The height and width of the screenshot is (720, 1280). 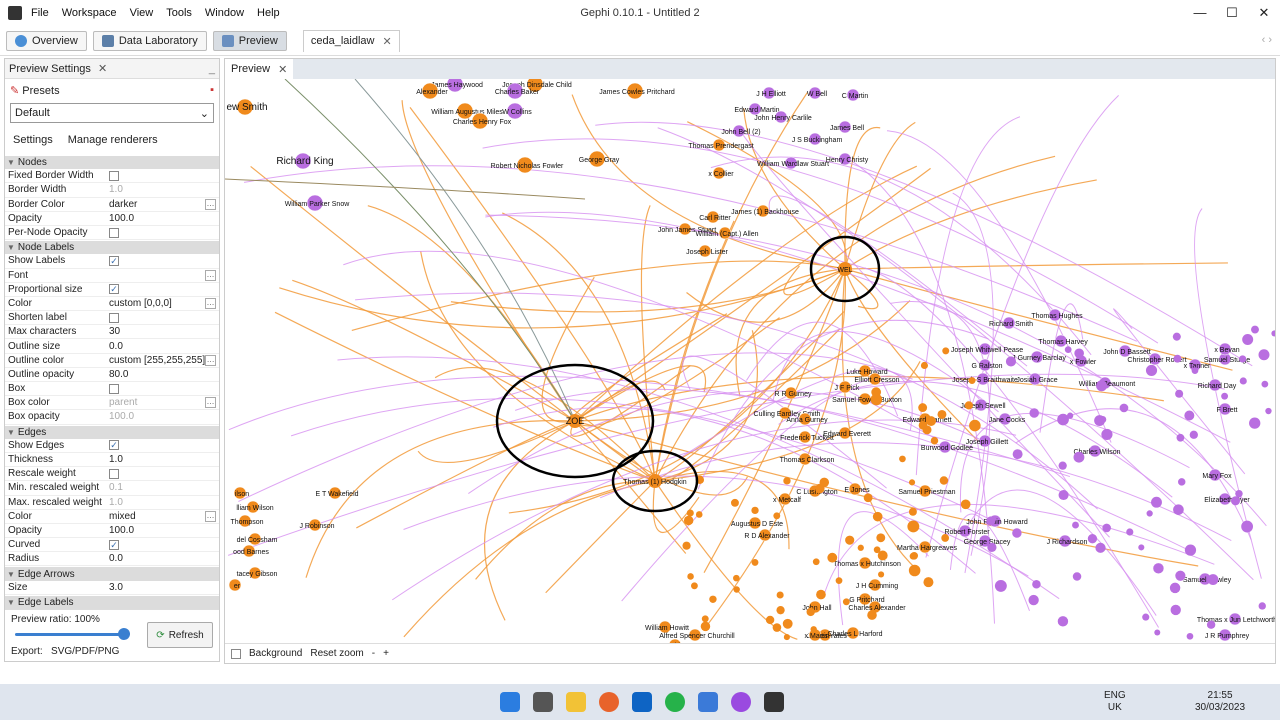 What do you see at coordinates (675, 702) in the screenshot?
I see `whatsapp-icon` at bounding box center [675, 702].